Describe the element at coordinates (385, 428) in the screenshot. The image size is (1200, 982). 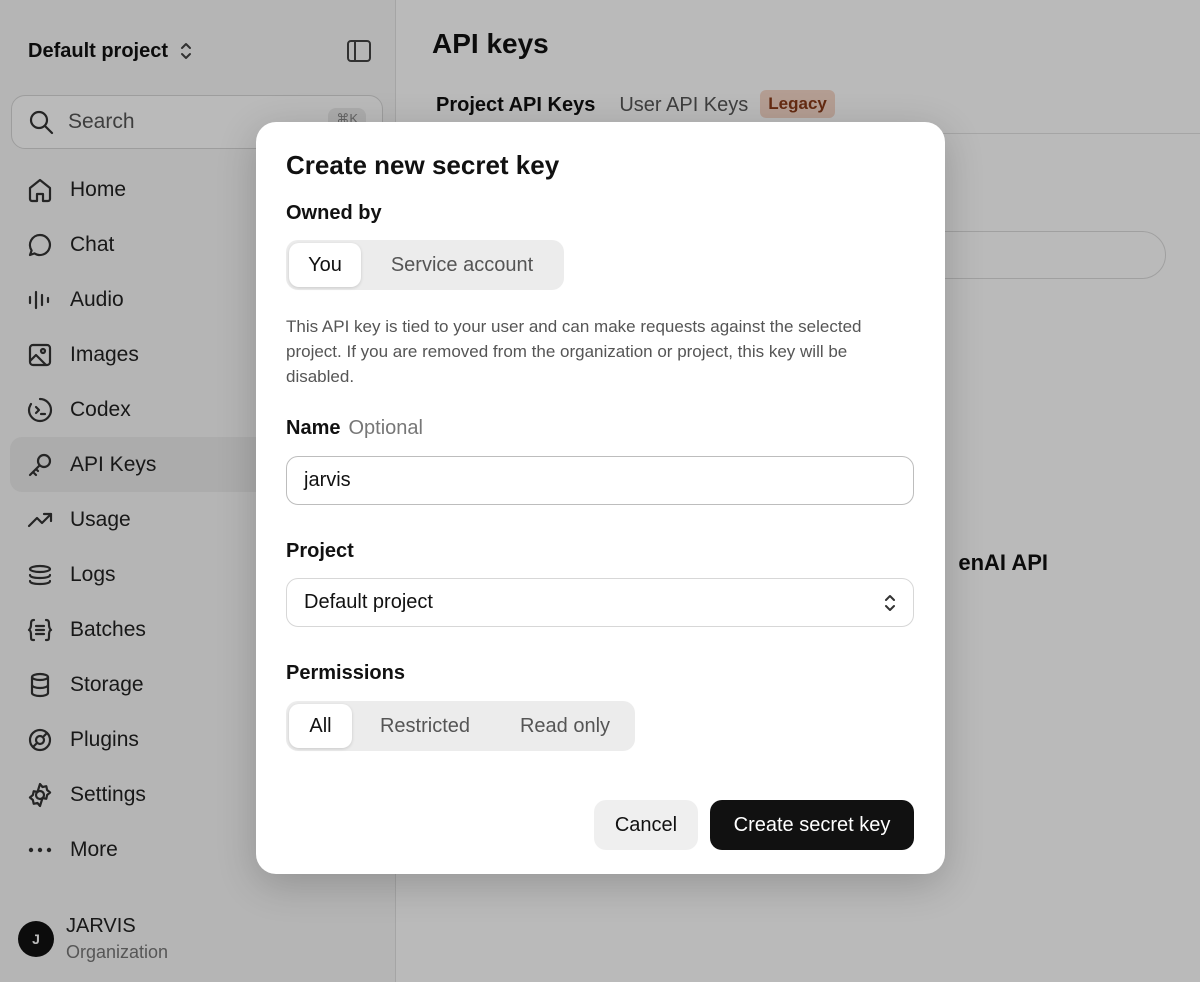
I see `optional-hint: Optional` at that location.